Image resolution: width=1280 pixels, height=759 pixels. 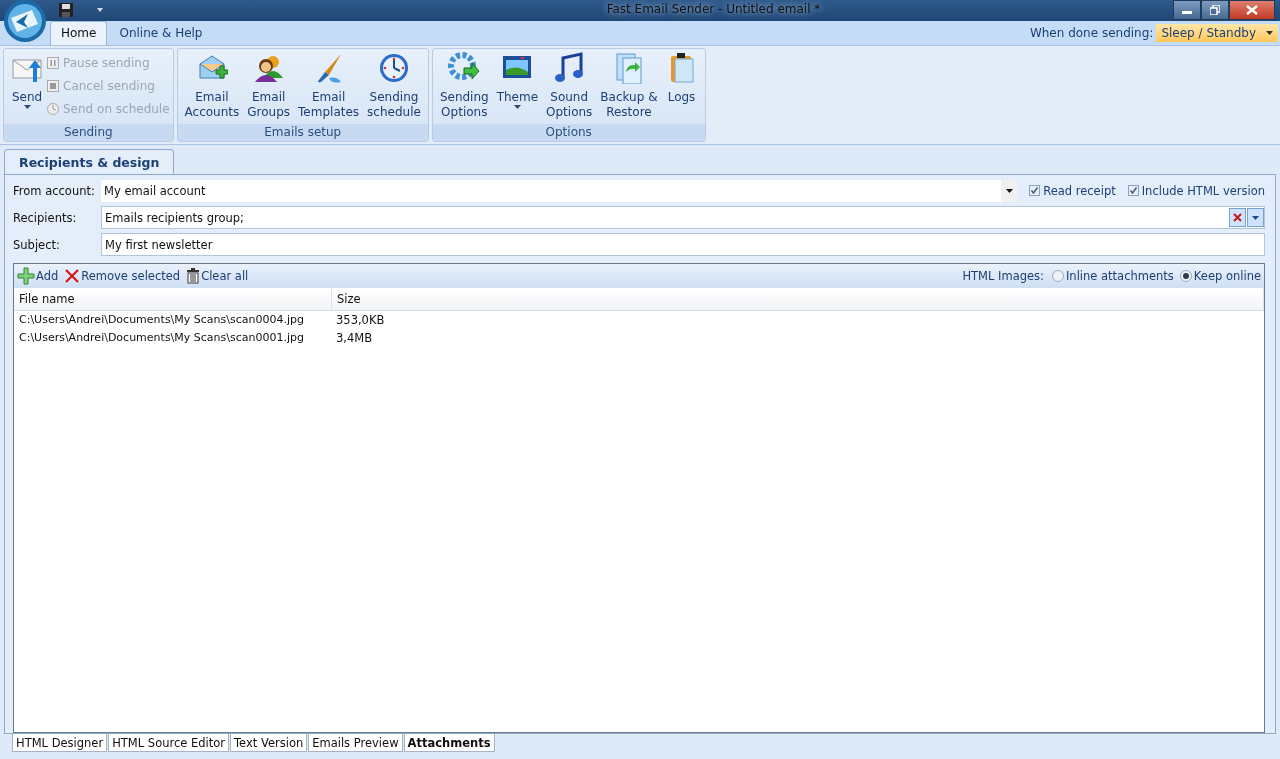 I want to click on account-dropdown: My email account, so click(x=559, y=190).